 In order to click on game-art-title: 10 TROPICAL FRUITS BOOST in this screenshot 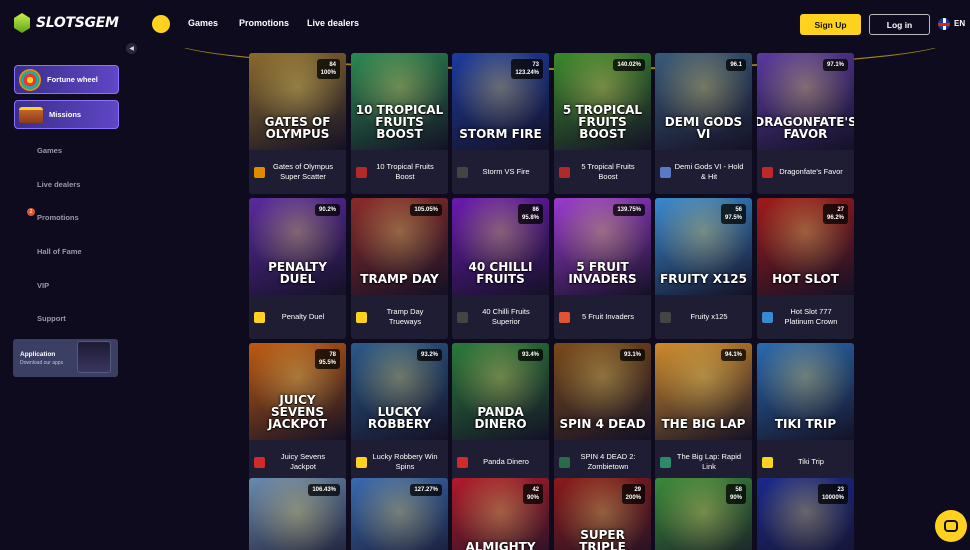, I will do `click(399, 122)`.